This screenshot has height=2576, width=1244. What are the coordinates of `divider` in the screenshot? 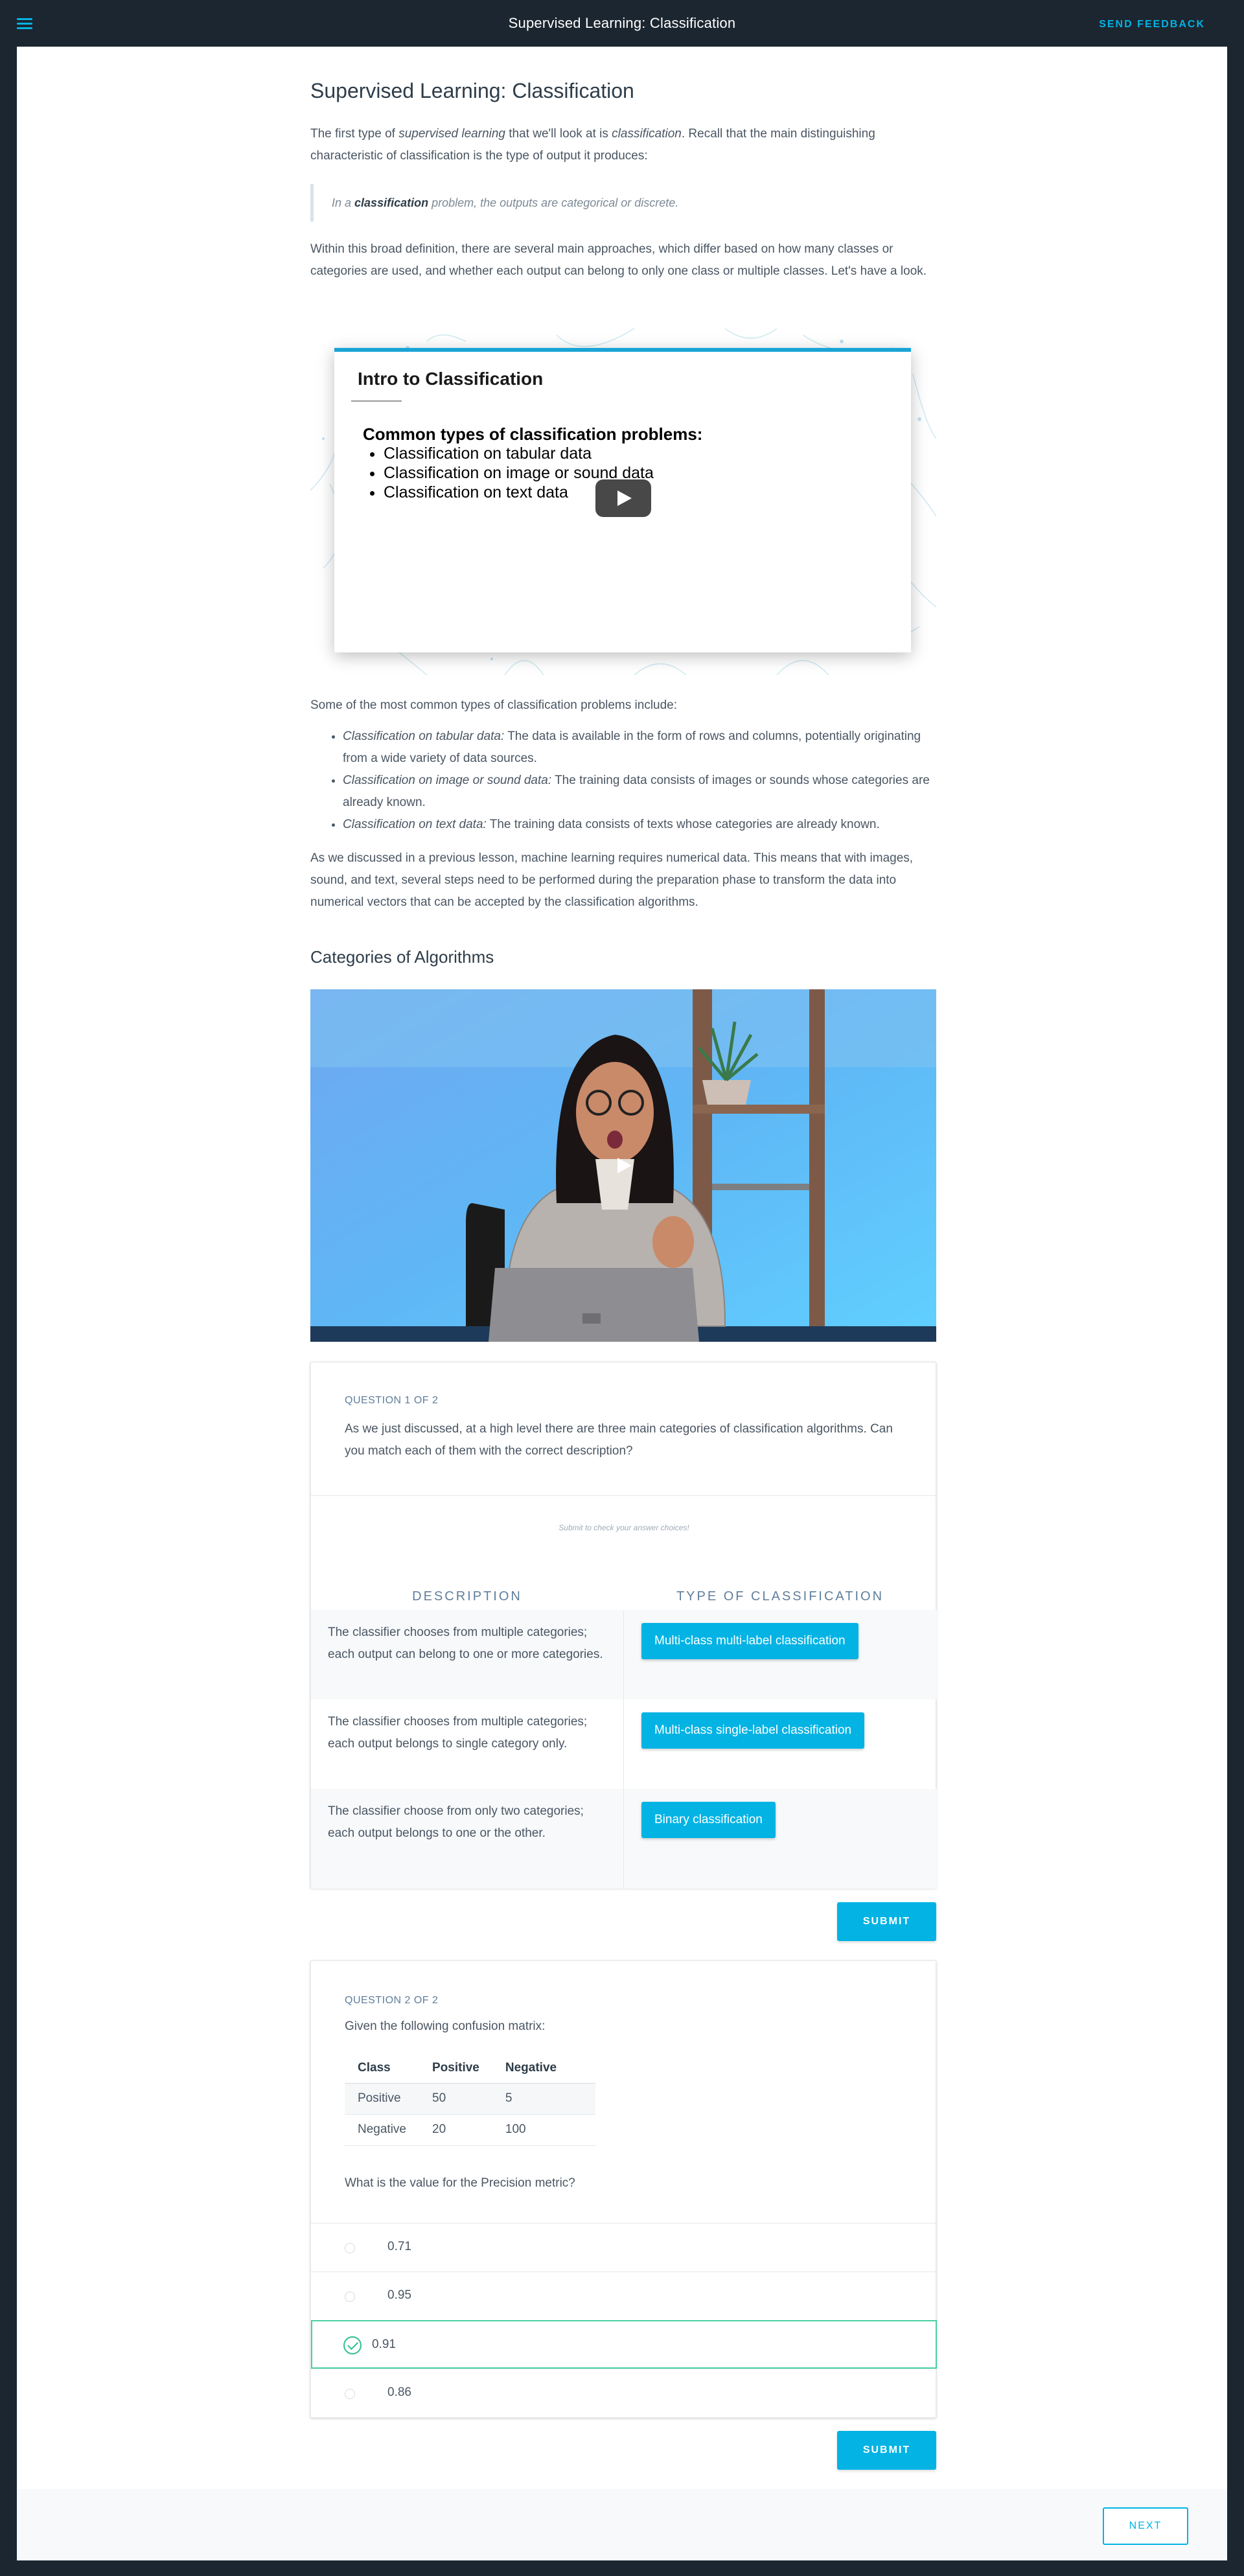 It's located at (624, 1495).